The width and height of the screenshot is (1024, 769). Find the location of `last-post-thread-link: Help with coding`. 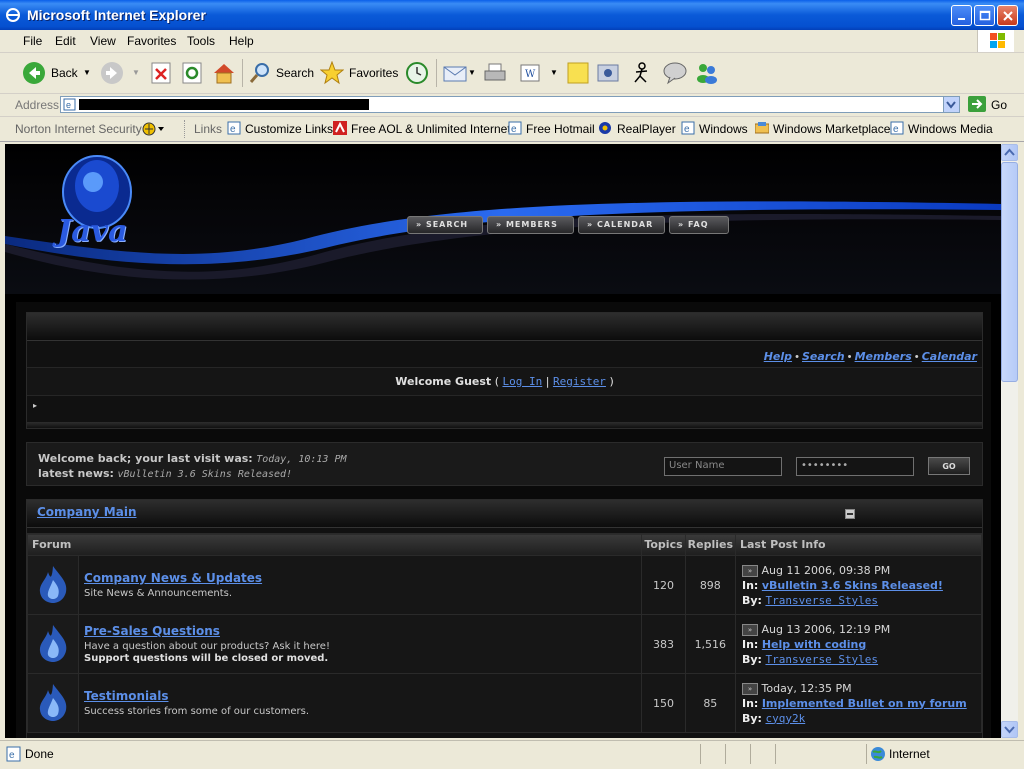

last-post-thread-link: Help with coding is located at coordinates (814, 644).